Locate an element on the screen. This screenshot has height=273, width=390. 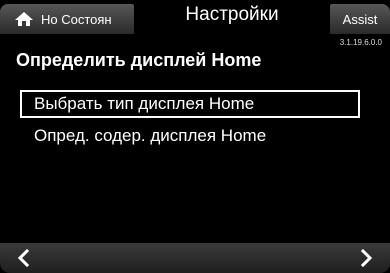
menu-item-label: Опред. содер. дисплея Home is located at coordinates (150, 135).